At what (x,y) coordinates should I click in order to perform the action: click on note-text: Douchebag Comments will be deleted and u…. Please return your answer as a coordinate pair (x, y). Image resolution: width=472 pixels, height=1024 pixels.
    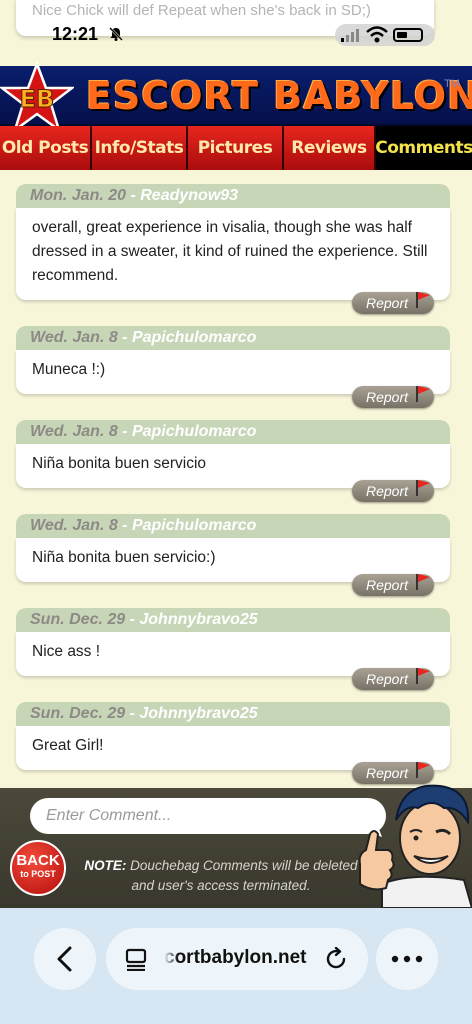
    Looking at the image, I should click on (242, 875).